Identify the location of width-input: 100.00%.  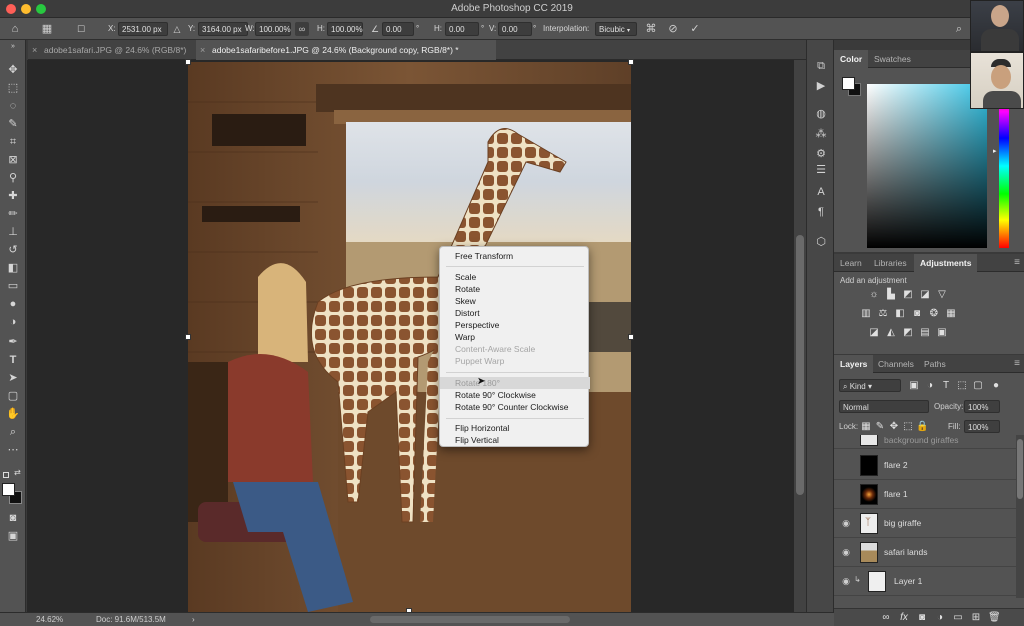
(273, 29).